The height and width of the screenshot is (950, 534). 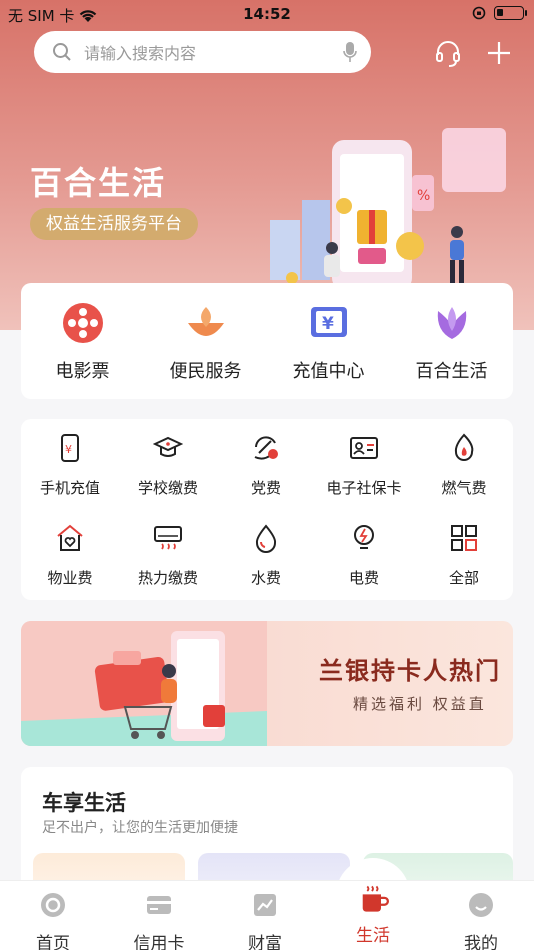 I want to click on service-property-fee: 物业费, so click(x=70, y=555).